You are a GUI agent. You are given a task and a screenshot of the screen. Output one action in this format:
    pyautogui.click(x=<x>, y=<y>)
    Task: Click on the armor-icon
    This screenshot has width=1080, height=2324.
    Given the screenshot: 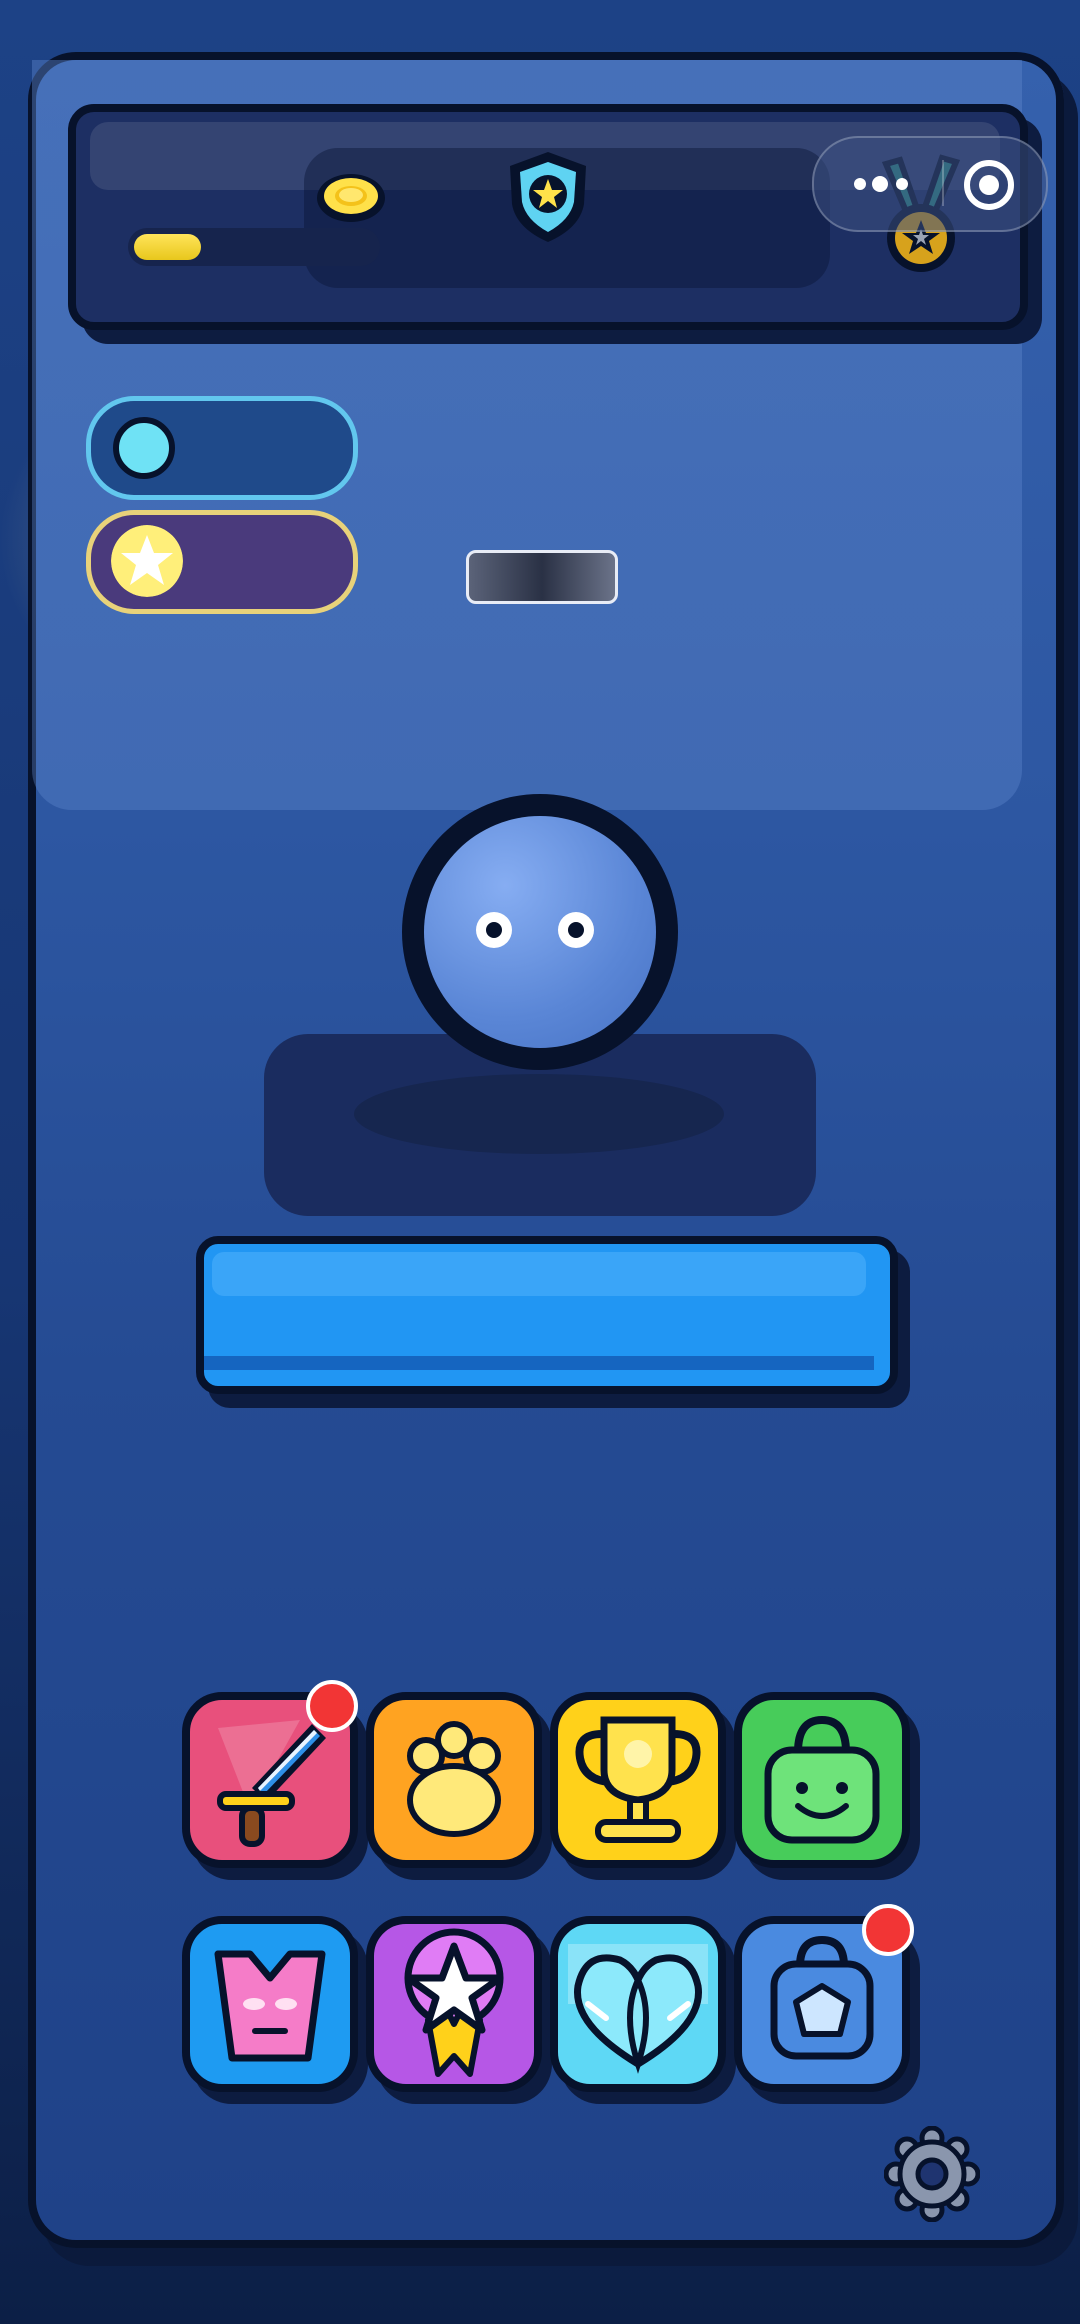 What is the action you would take?
    pyautogui.click(x=270, y=2006)
    